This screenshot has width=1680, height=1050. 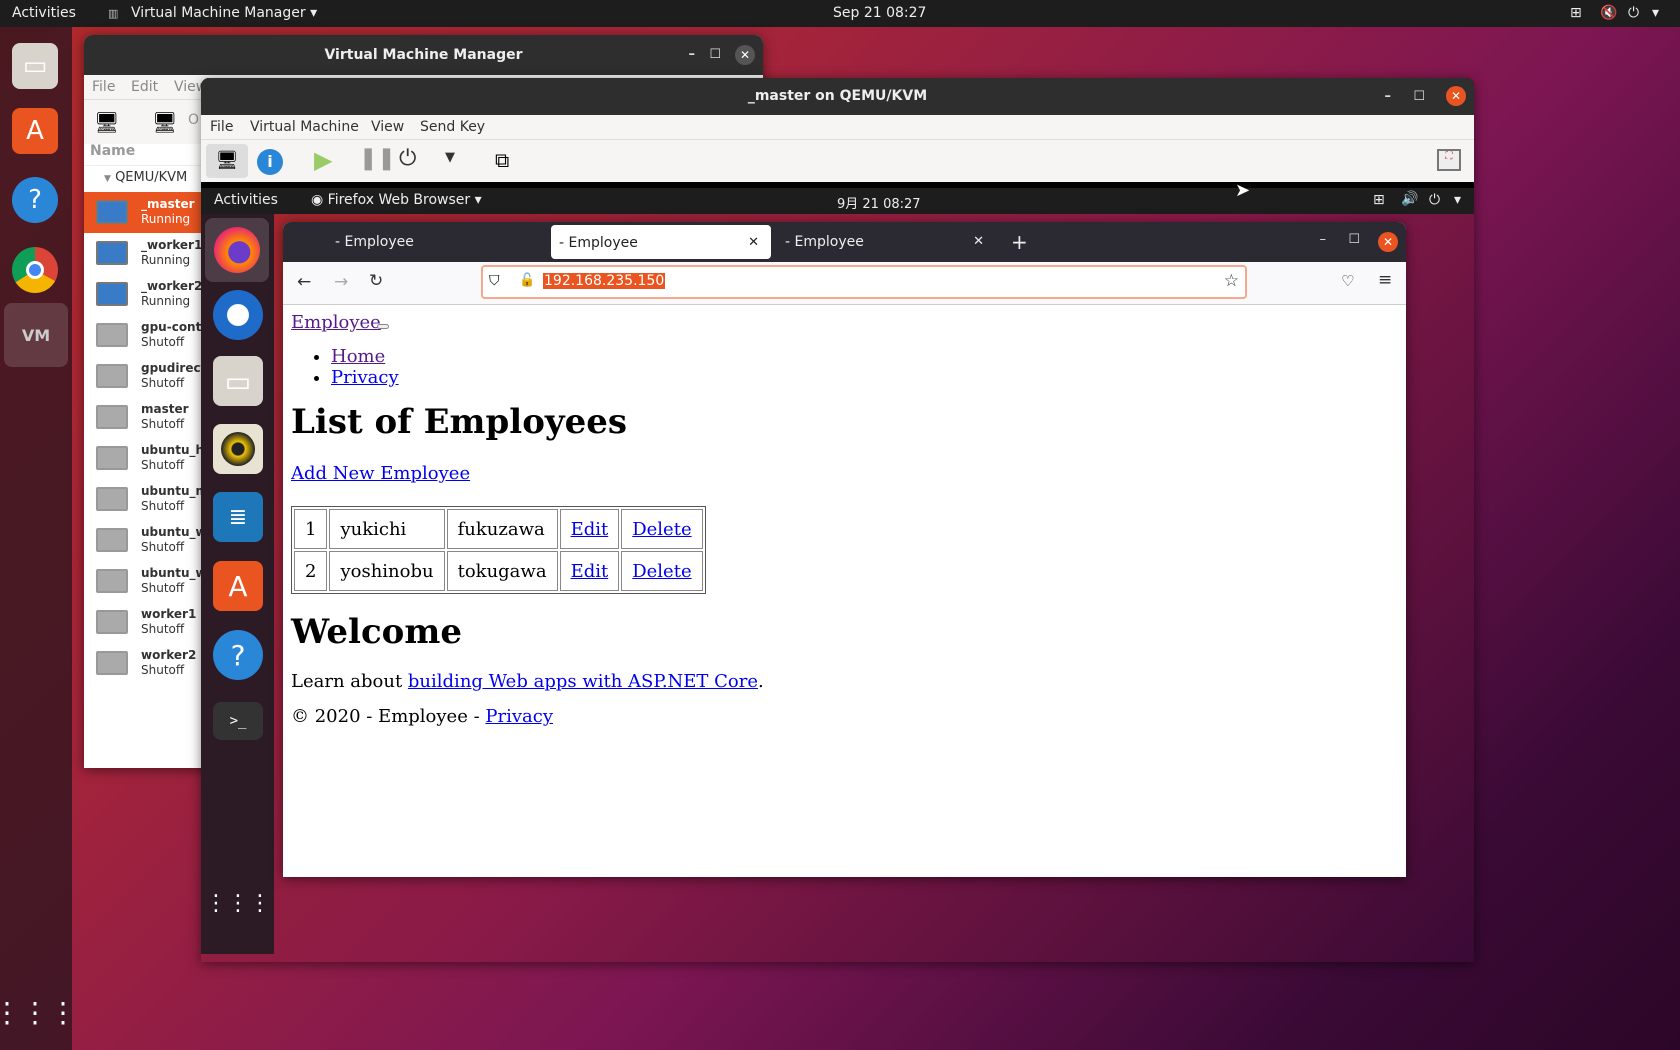 I want to click on vm-list-item: master Shutoff, so click(x=143, y=417).